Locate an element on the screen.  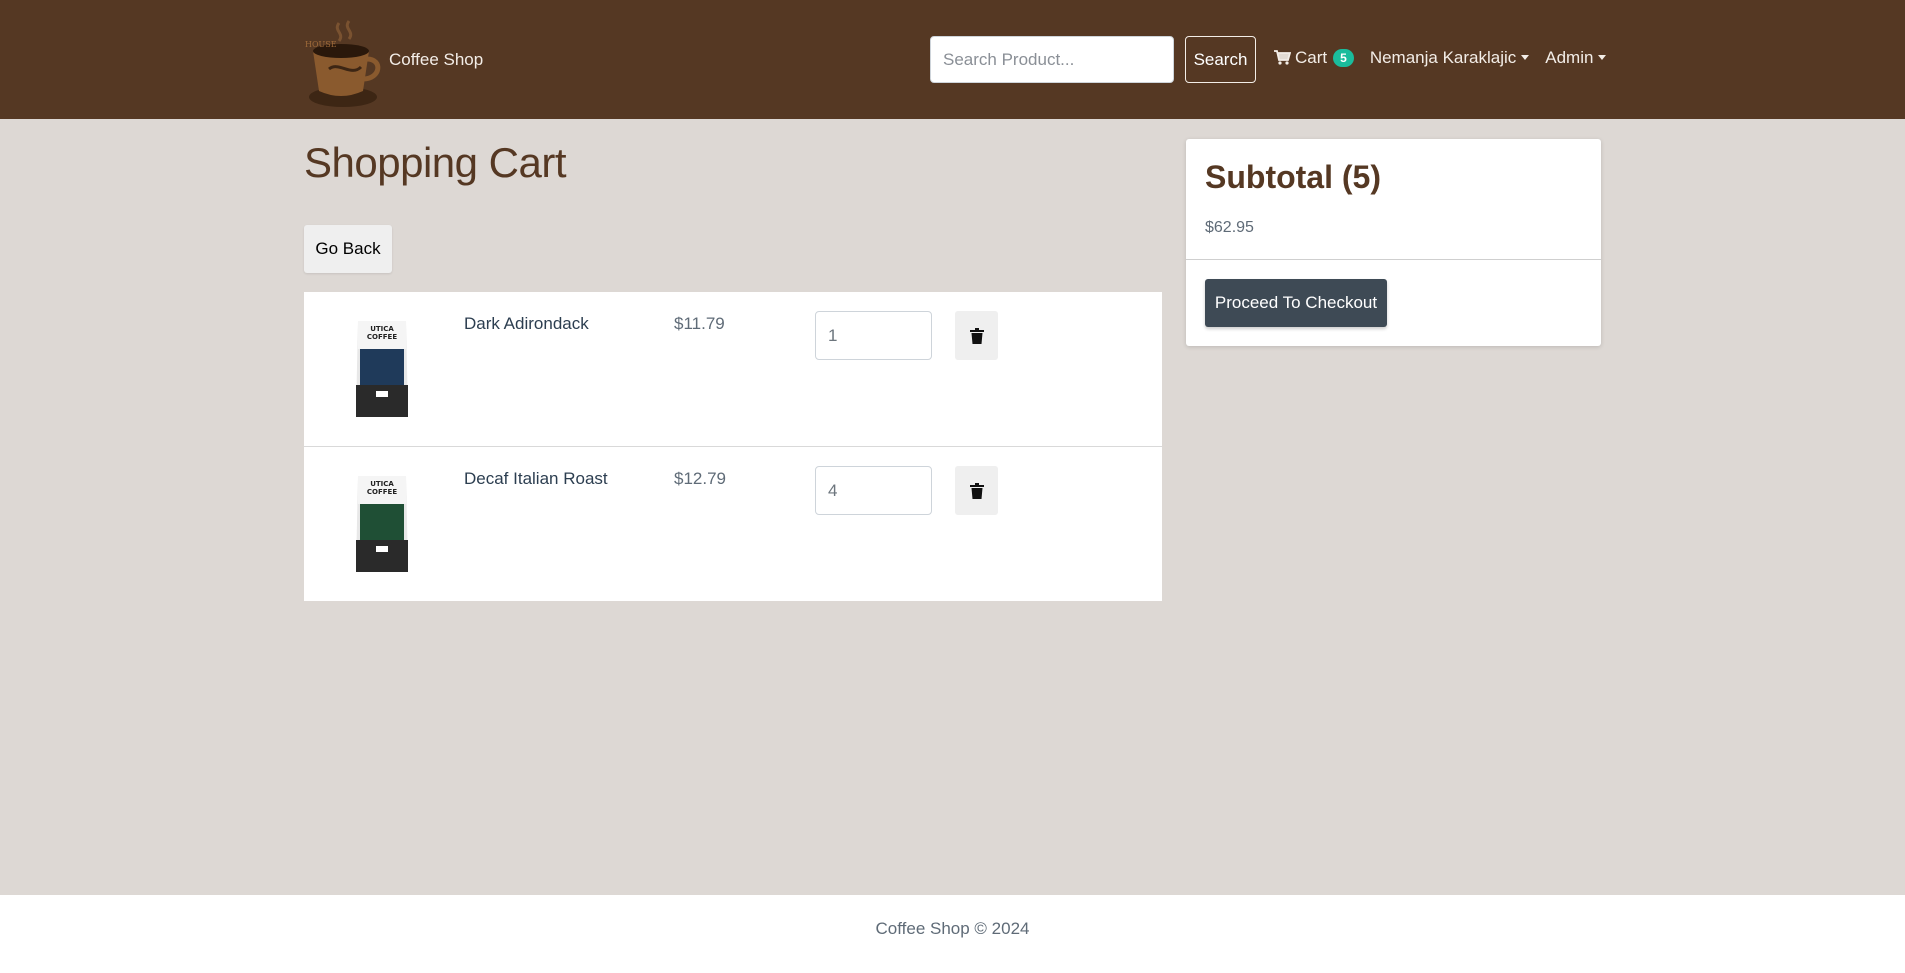
admin-menu-dropdown: Admin is located at coordinates (1576, 57).